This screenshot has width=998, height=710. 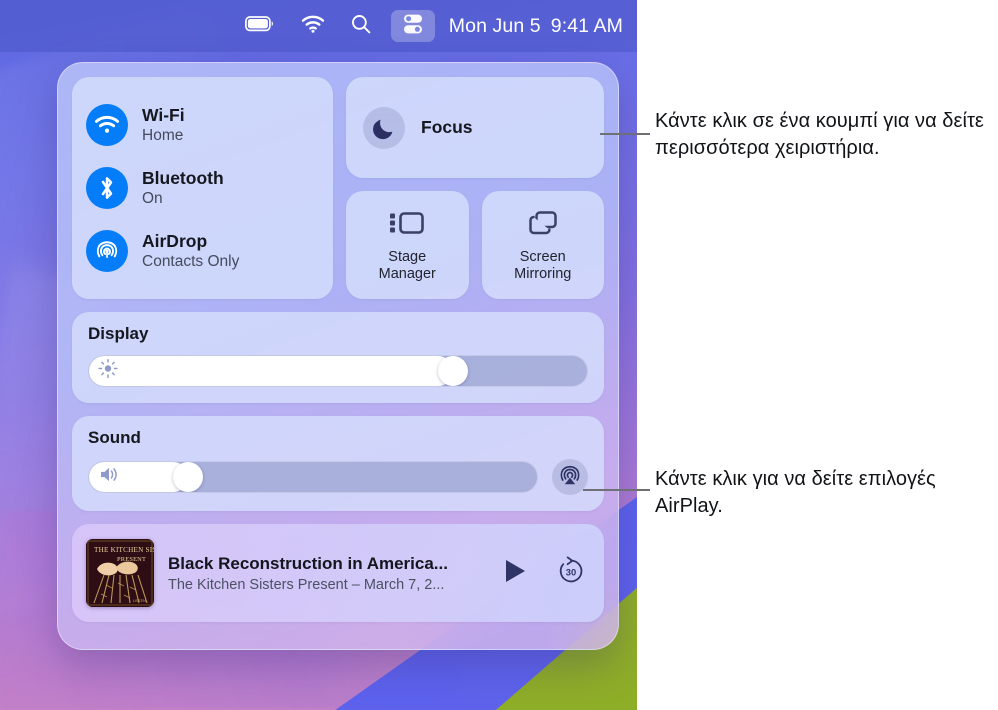 I want to click on stage-manager-label: Stage Manager, so click(x=407, y=265).